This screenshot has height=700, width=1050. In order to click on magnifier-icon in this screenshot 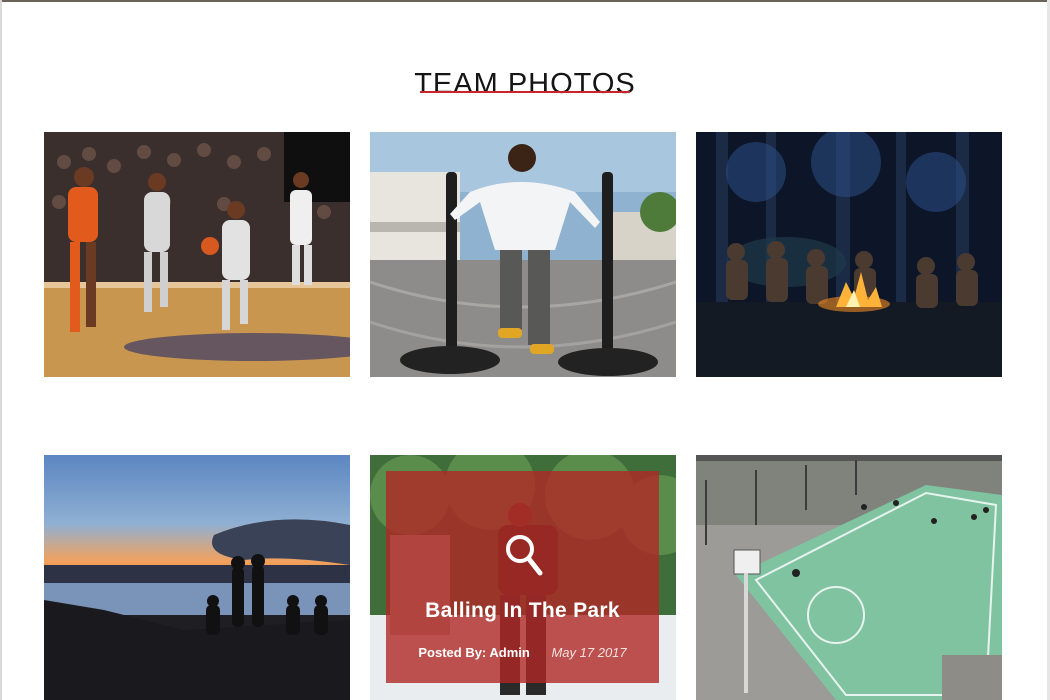, I will do `click(524, 556)`.